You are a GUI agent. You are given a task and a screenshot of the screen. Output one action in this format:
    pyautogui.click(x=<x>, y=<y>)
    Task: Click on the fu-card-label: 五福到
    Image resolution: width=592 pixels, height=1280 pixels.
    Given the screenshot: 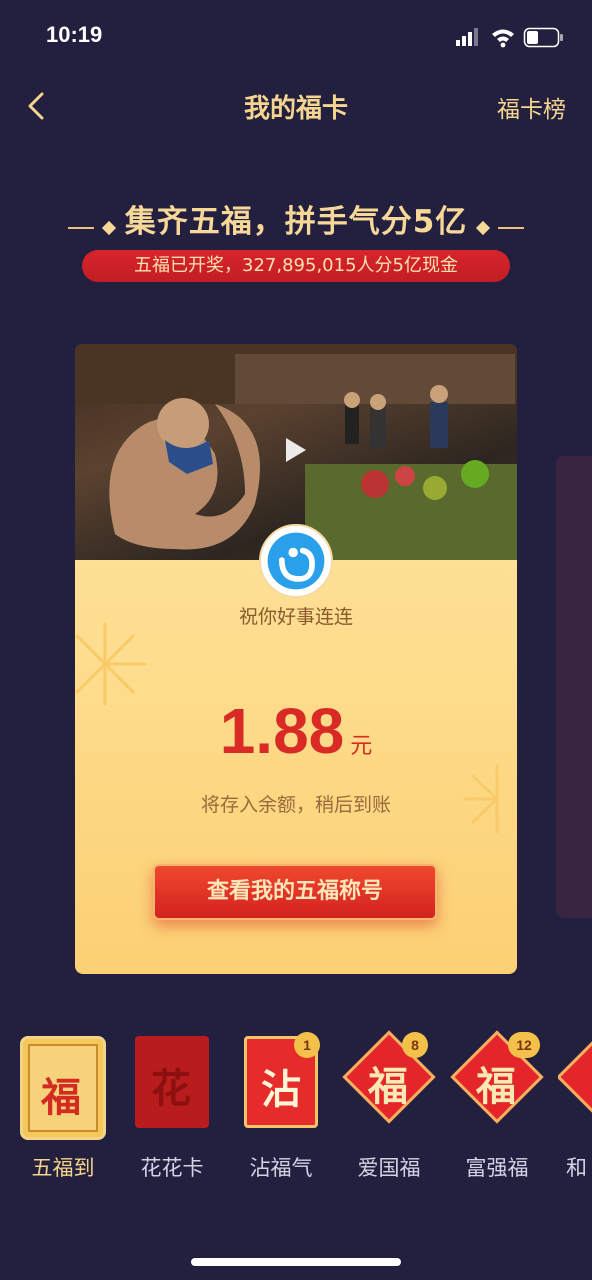 What is the action you would take?
    pyautogui.click(x=63, y=1168)
    